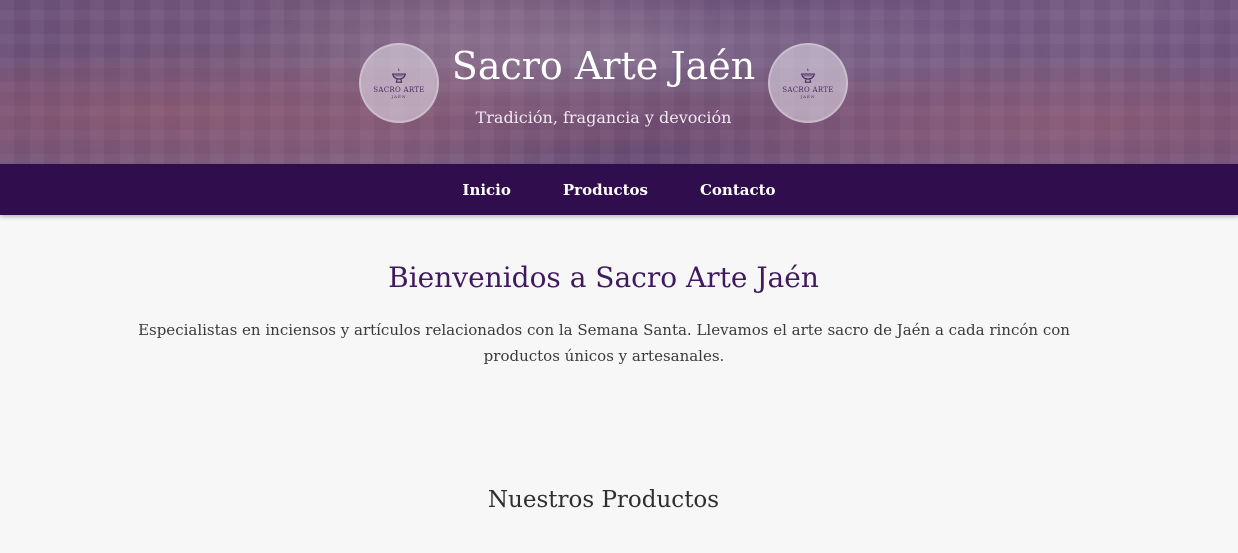 The width and height of the screenshot is (1238, 553). Describe the element at coordinates (603, 117) in the screenshot. I see `site-tagline: Tradición, fragancia y devoción` at that location.